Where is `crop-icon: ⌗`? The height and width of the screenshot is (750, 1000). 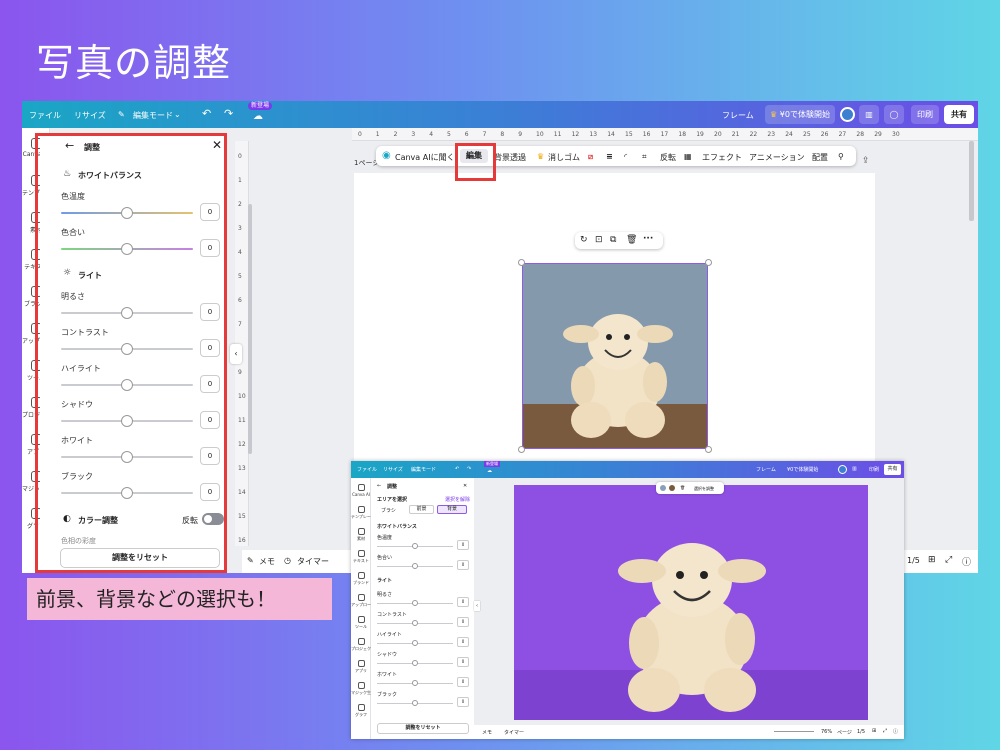 crop-icon: ⌗ is located at coordinates (644, 157).